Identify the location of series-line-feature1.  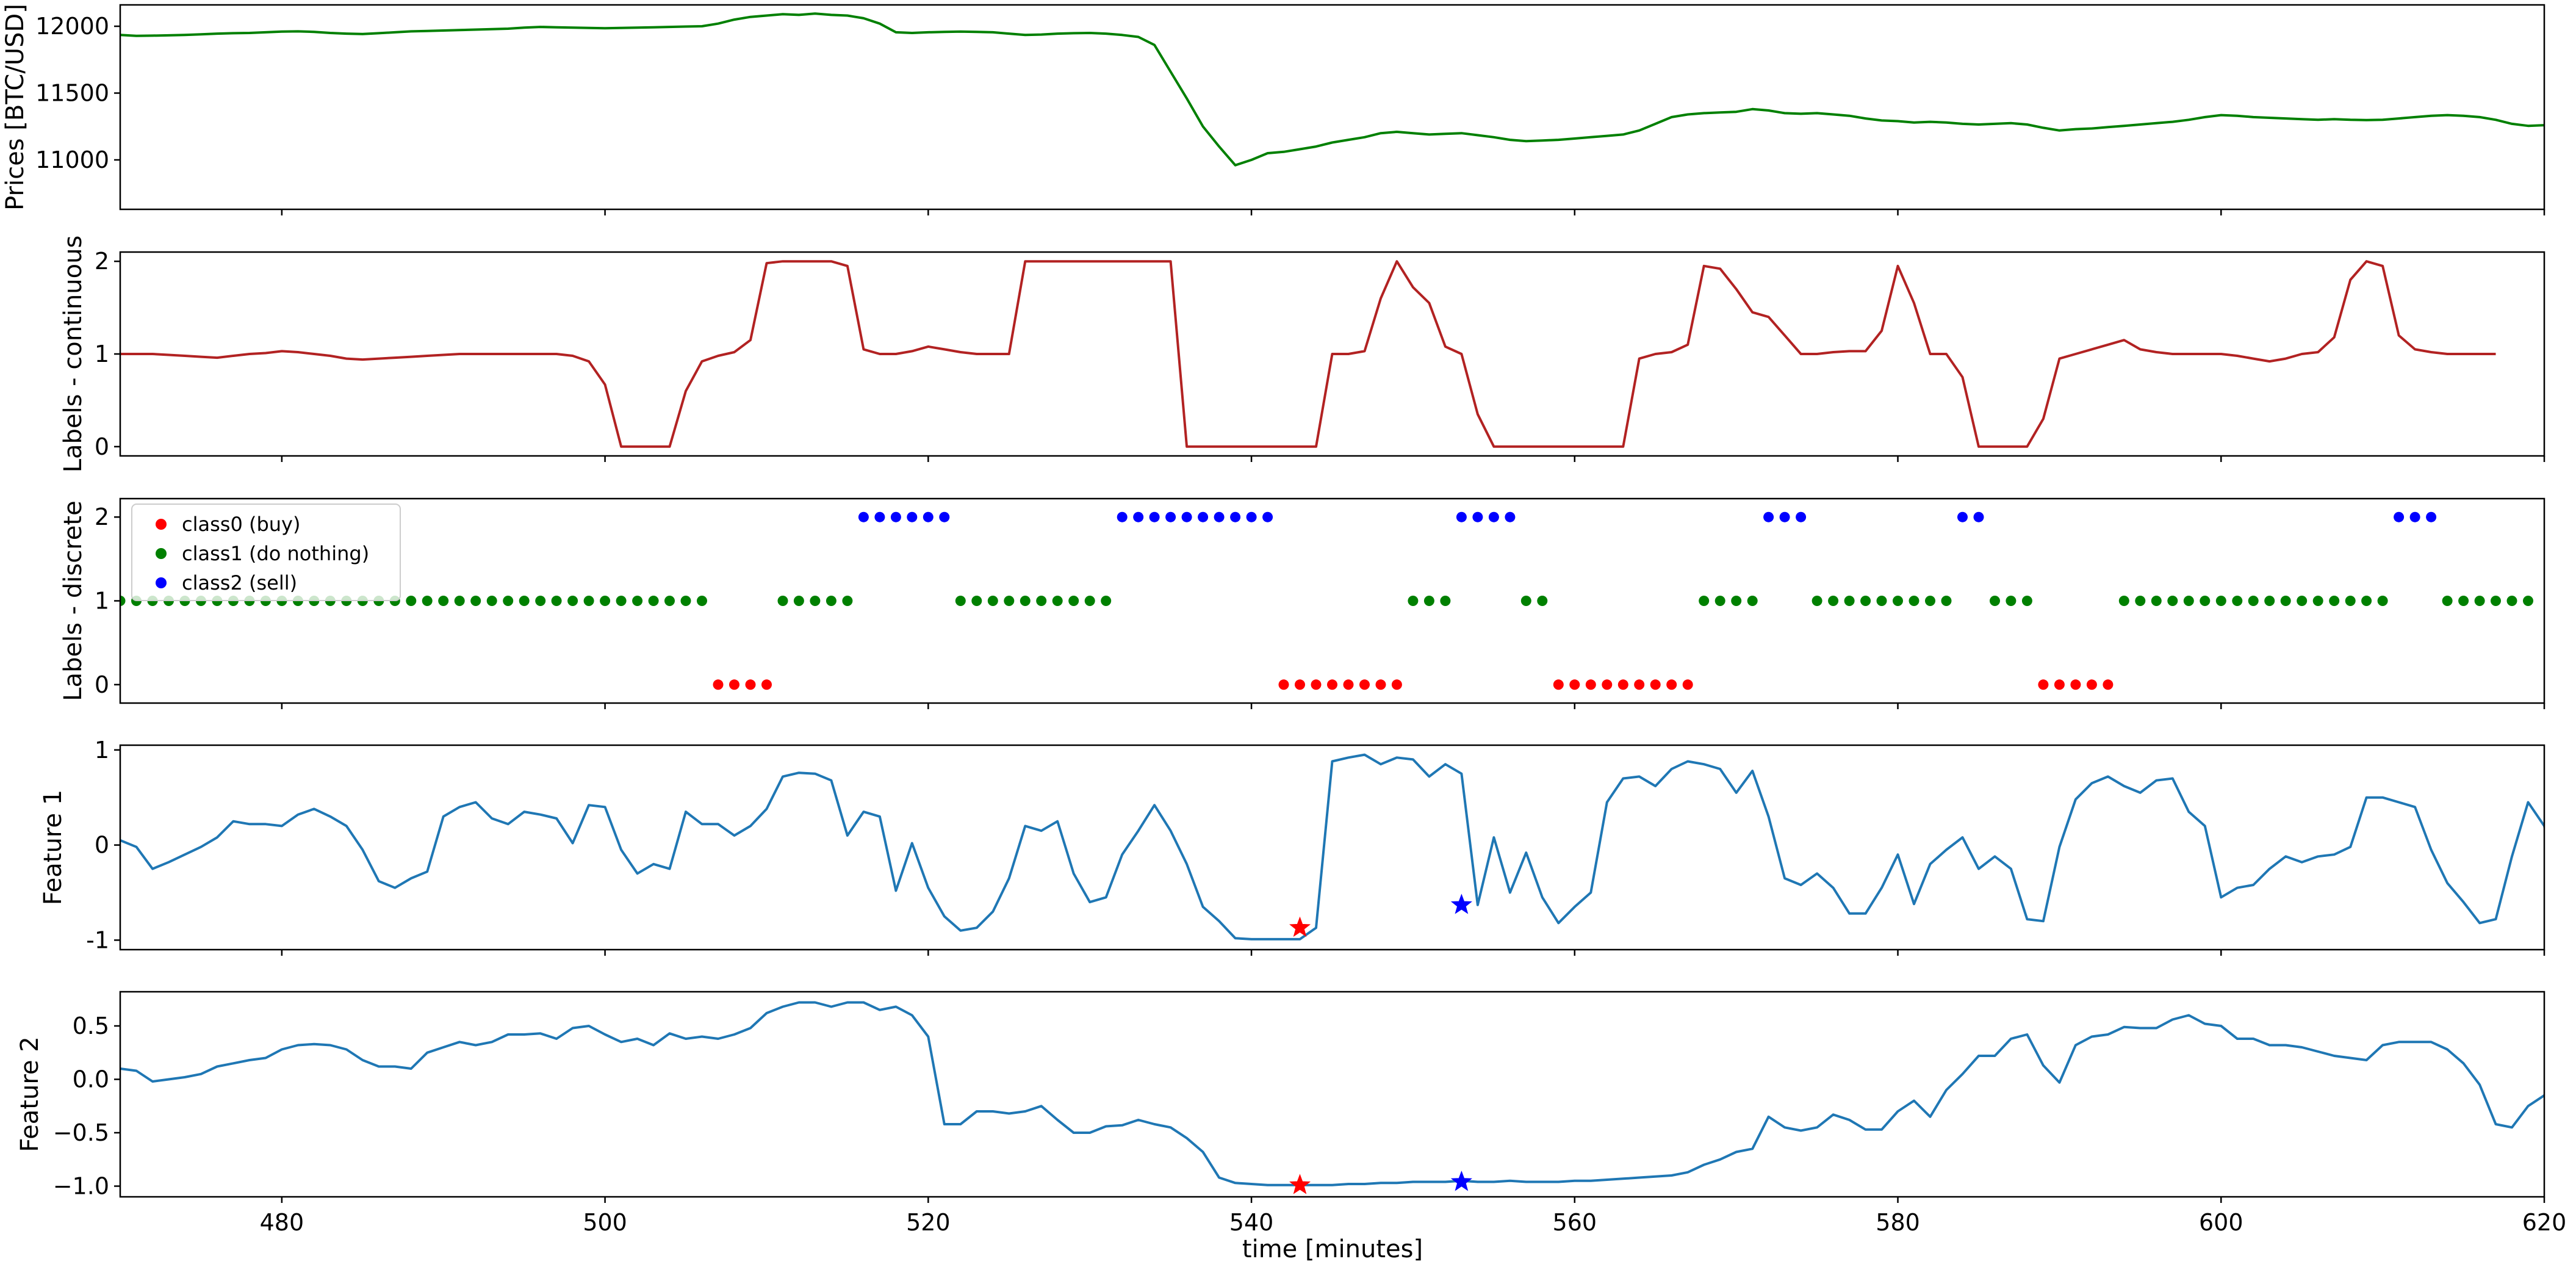
(1332, 846).